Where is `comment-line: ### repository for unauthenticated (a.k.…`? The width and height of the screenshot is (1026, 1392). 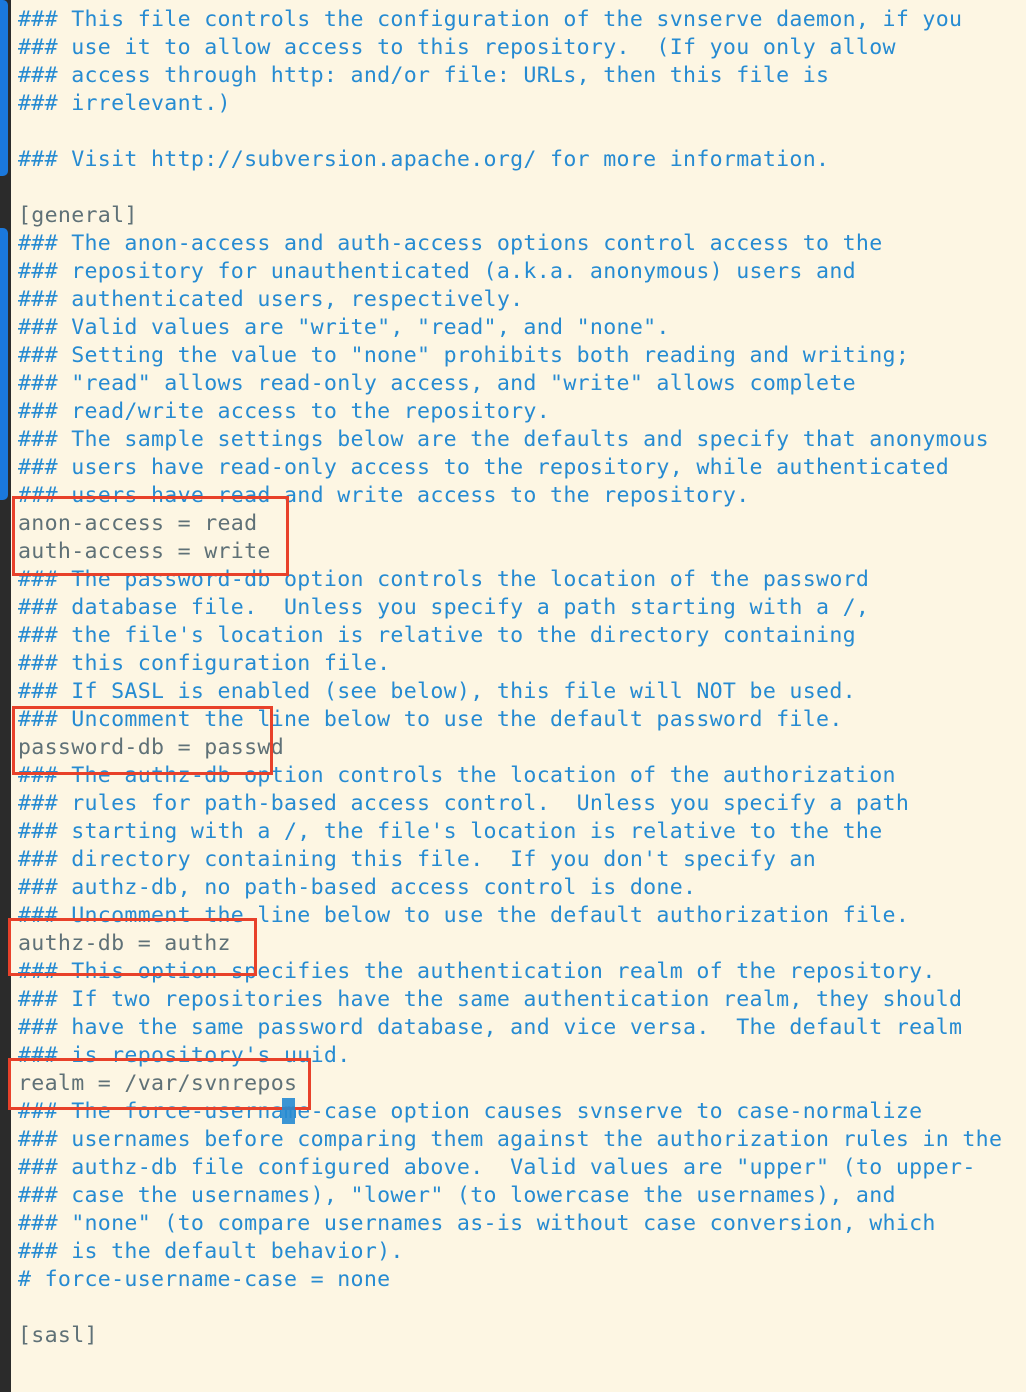
comment-line: ### repository for unauthenticated (a.k.… is located at coordinates (437, 271).